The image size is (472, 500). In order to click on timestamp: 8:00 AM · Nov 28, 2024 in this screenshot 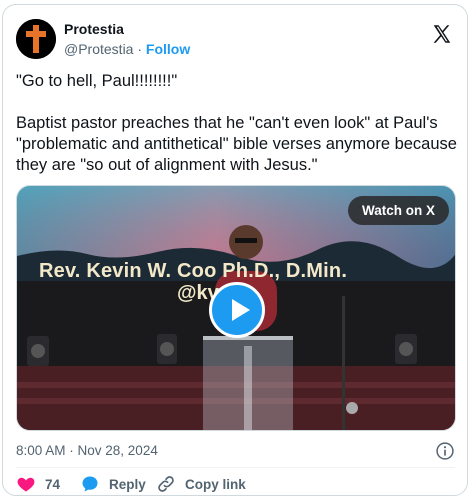, I will do `click(87, 450)`.